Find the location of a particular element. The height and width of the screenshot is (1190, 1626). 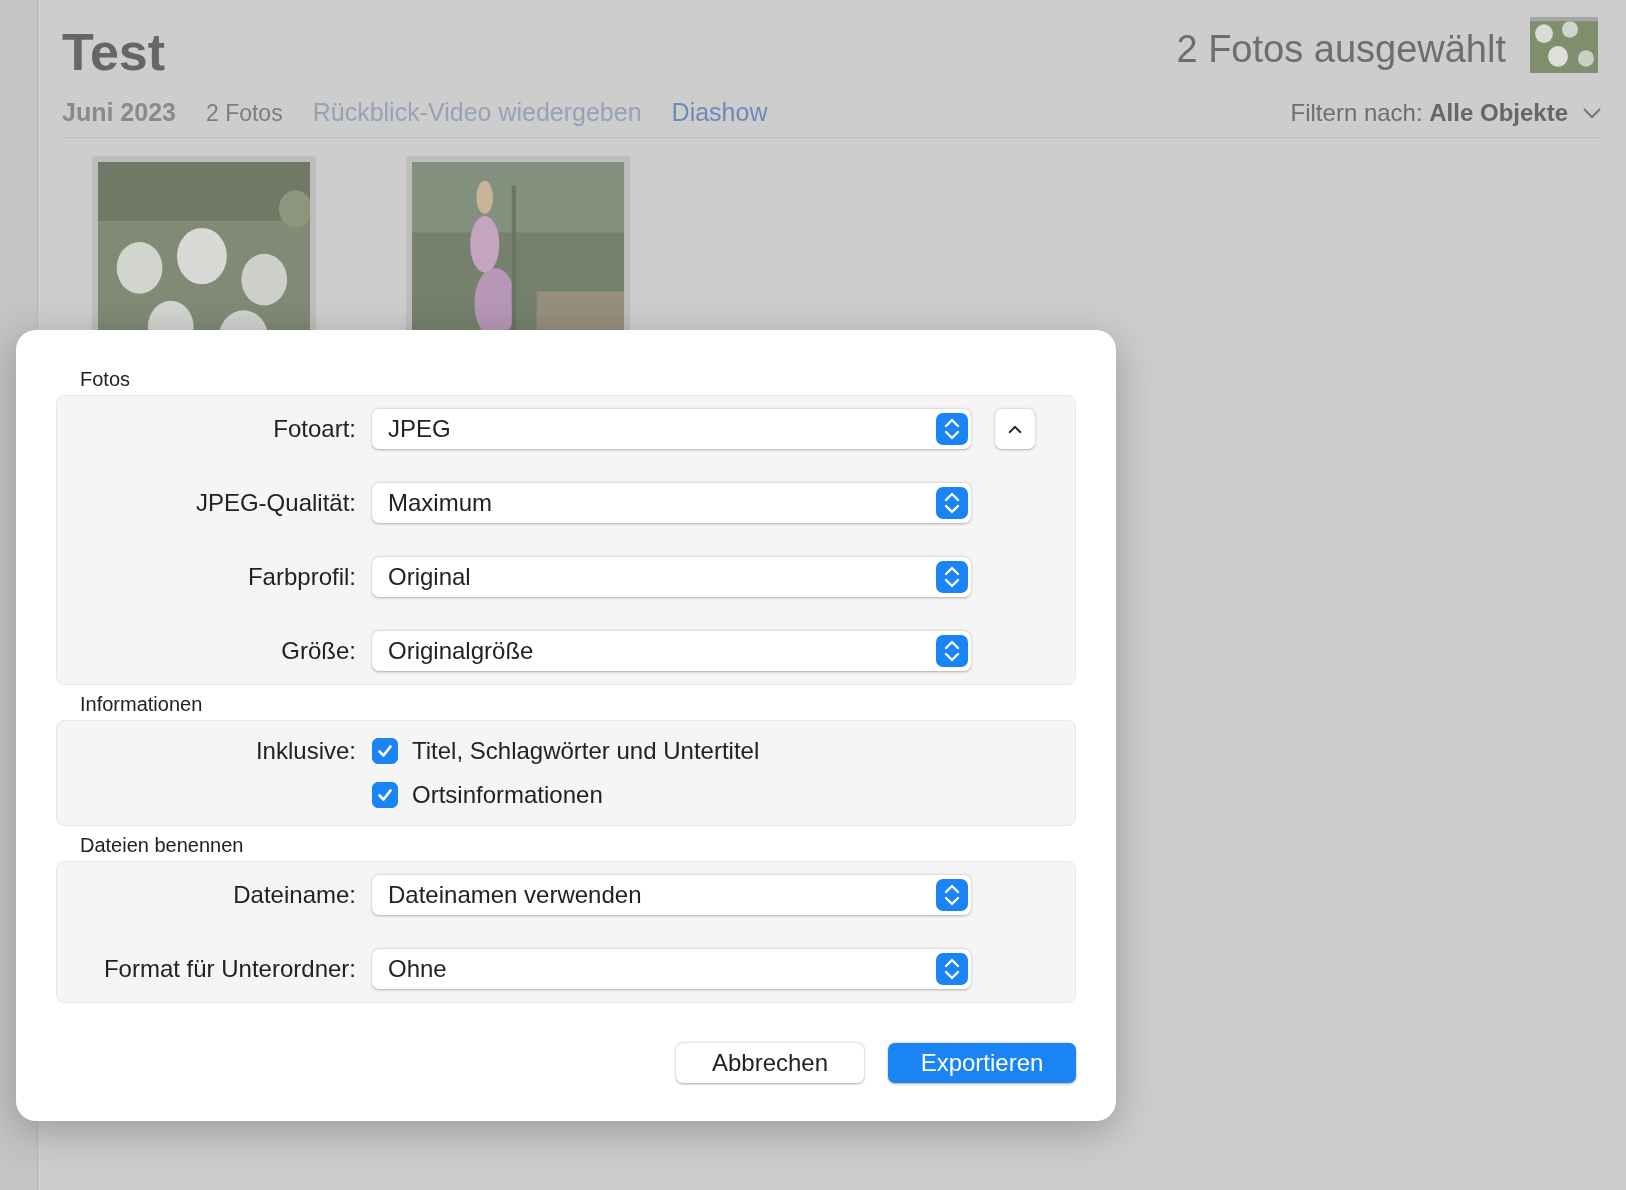

photo-count: 2 Fotos is located at coordinates (244, 113).